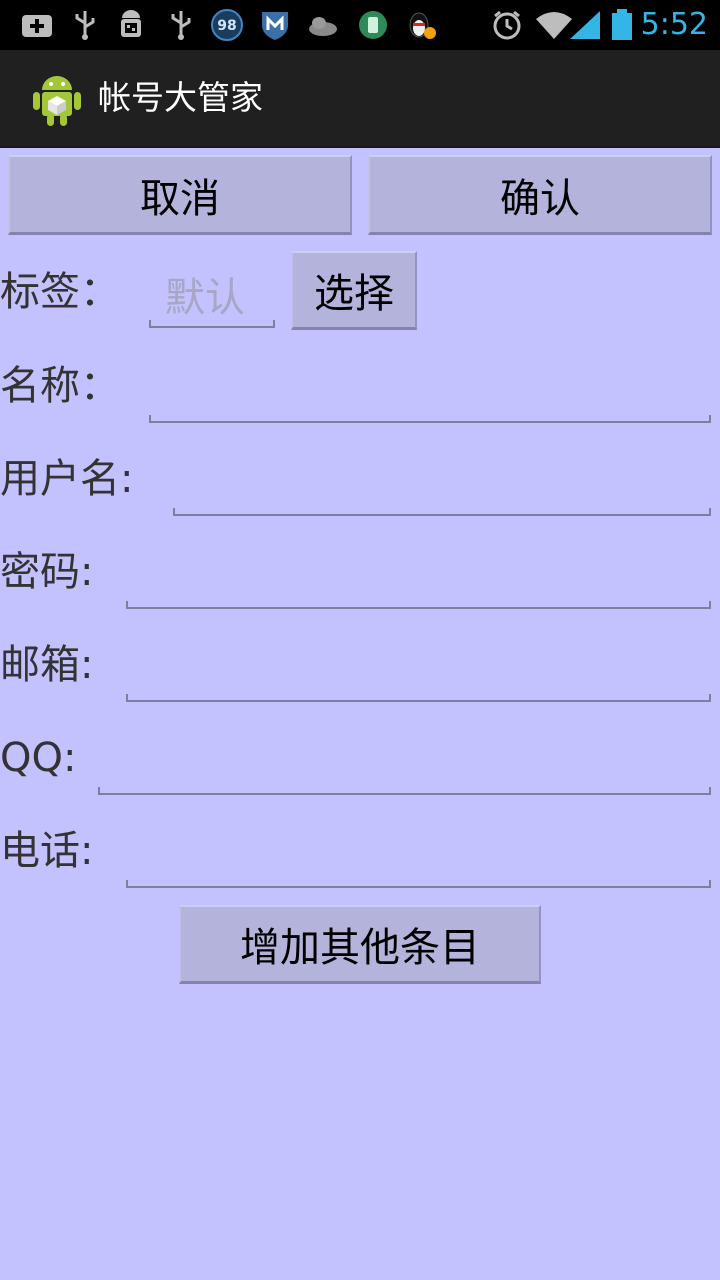 This screenshot has height=1280, width=720. Describe the element at coordinates (373, 25) in the screenshot. I see `app-icon` at that location.